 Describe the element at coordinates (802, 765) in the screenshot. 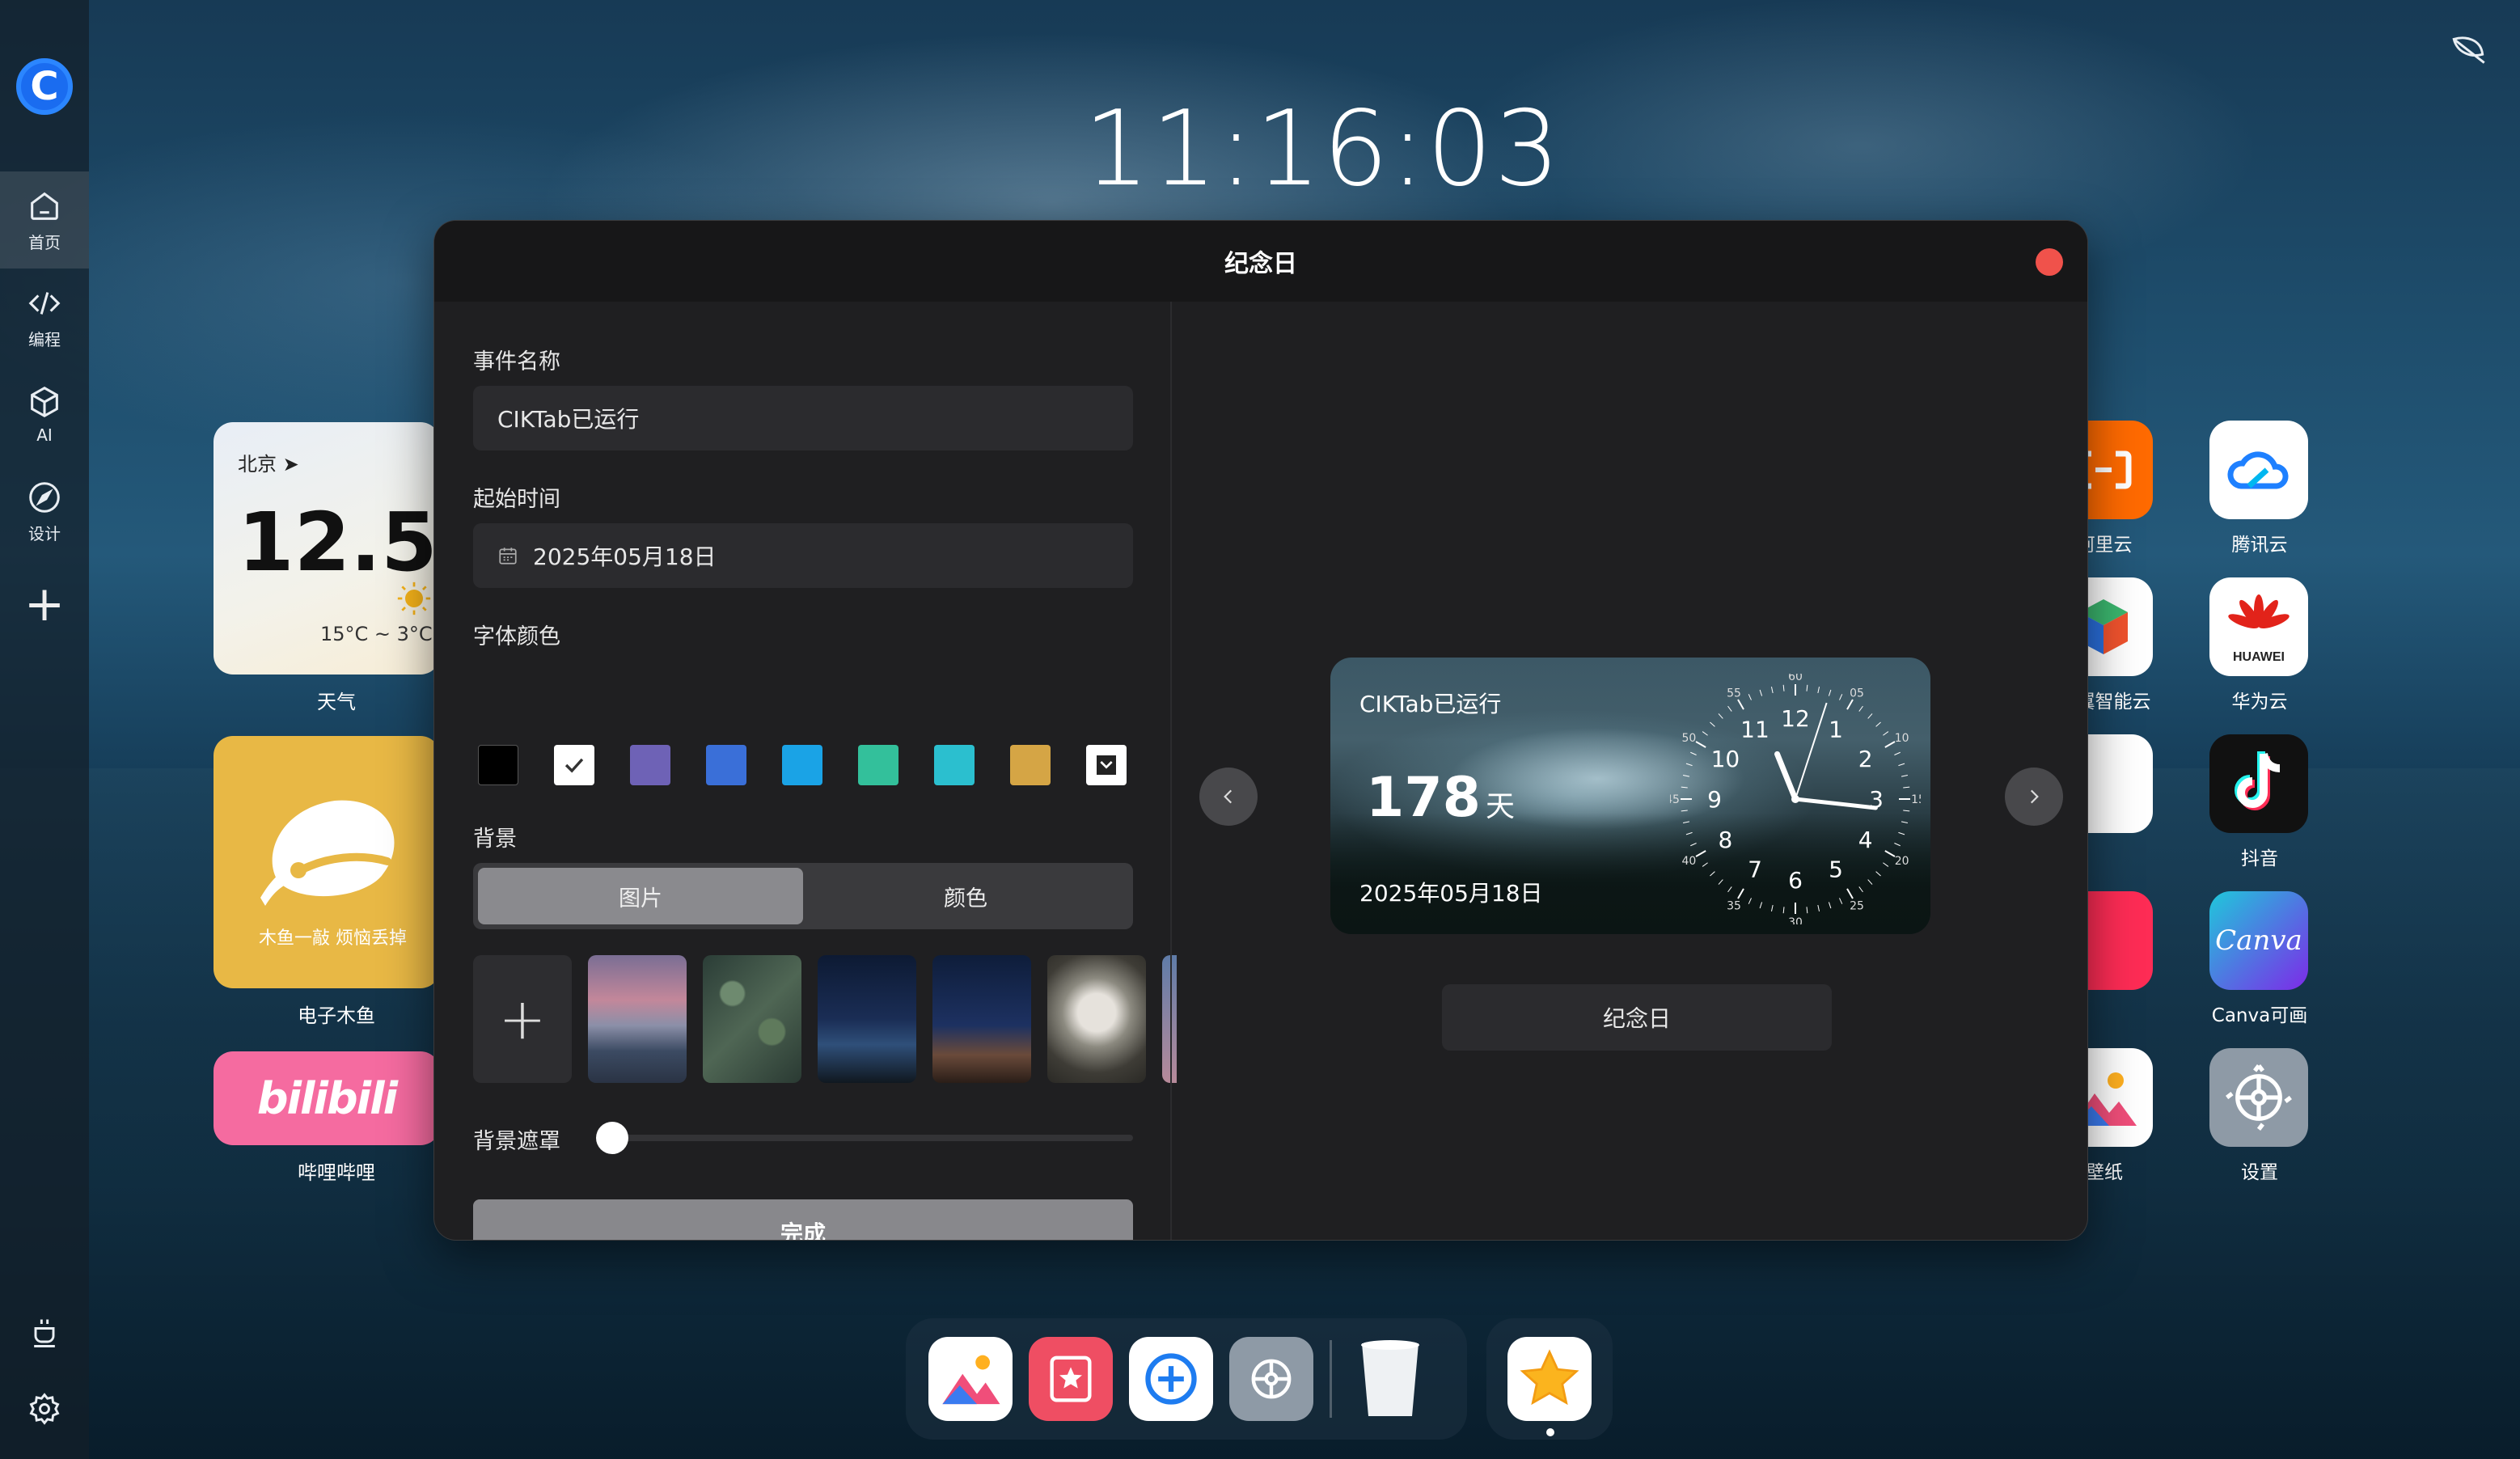

I see `swatch-sky` at that location.